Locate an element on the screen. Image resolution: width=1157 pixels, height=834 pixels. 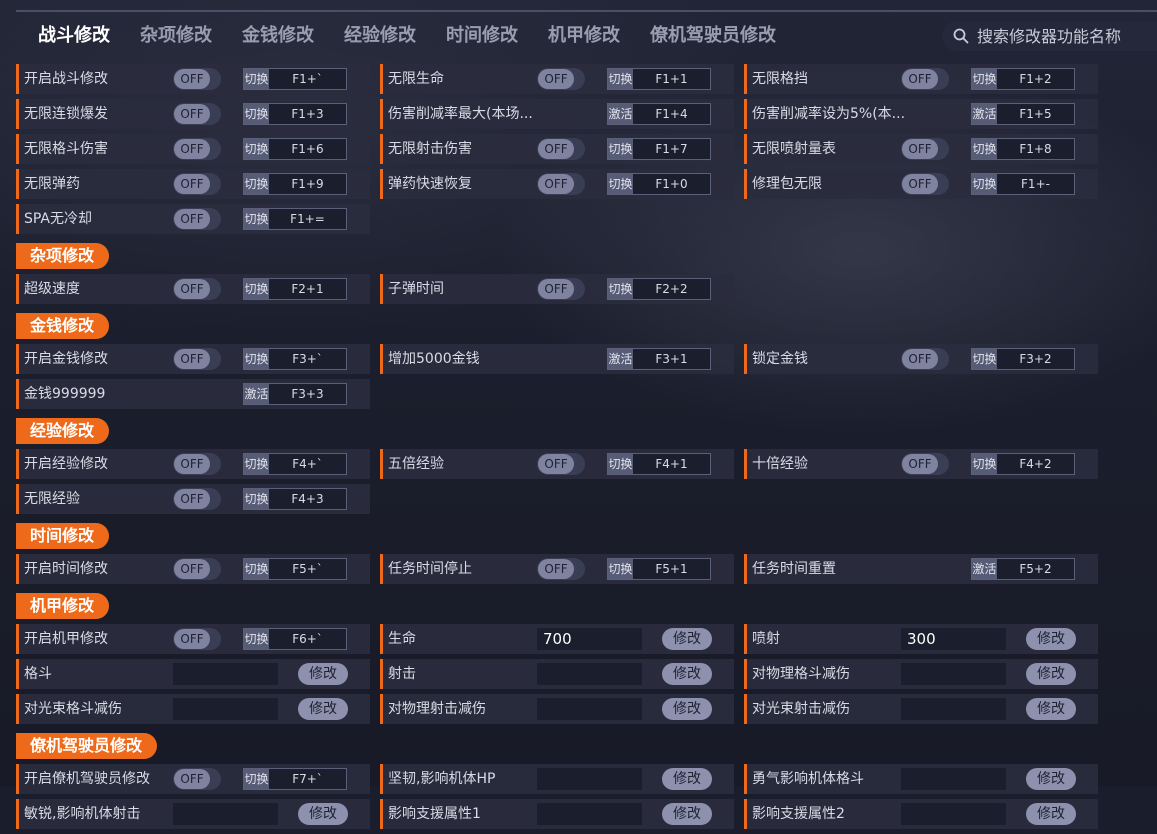
hotkey-field: 切换 F1+9 is located at coordinates (295, 184).